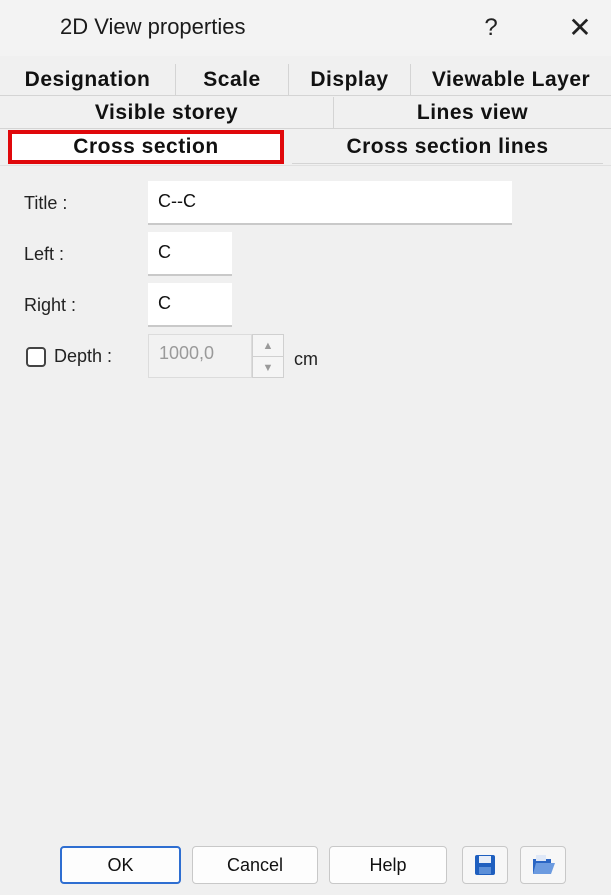 The image size is (611, 895). Describe the element at coordinates (120, 865) in the screenshot. I see `ok-button: OK` at that location.